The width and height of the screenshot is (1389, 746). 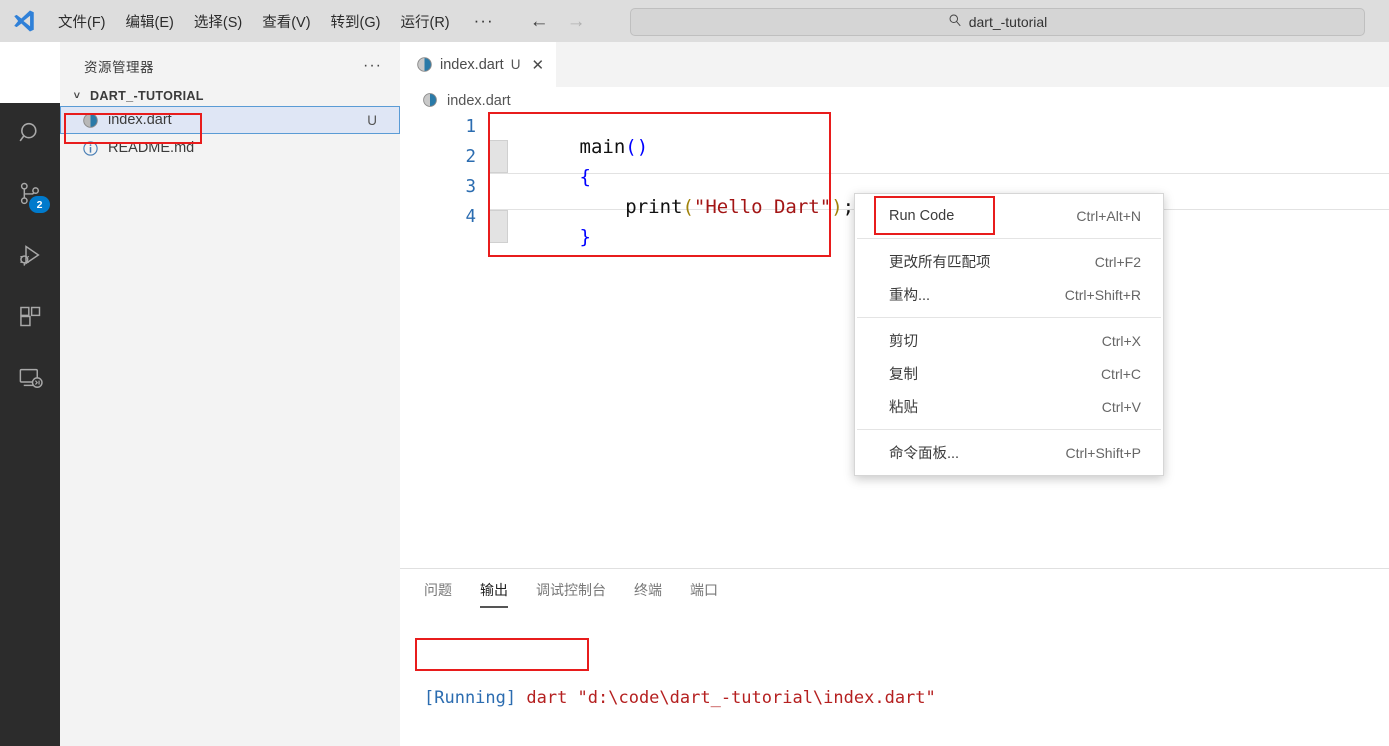 What do you see at coordinates (688, 207) in the screenshot?
I see `token-lparen: (` at bounding box center [688, 207].